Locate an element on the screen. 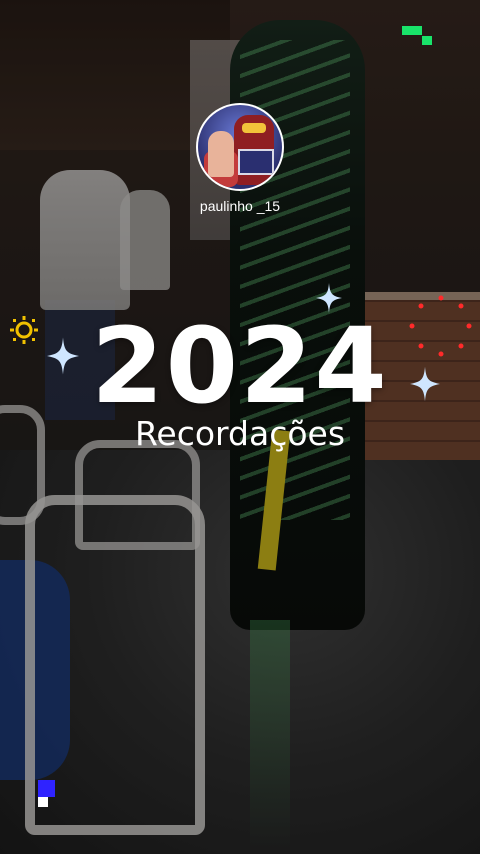 This screenshot has height=854, width=480. profile-photo-icon is located at coordinates (240, 147).